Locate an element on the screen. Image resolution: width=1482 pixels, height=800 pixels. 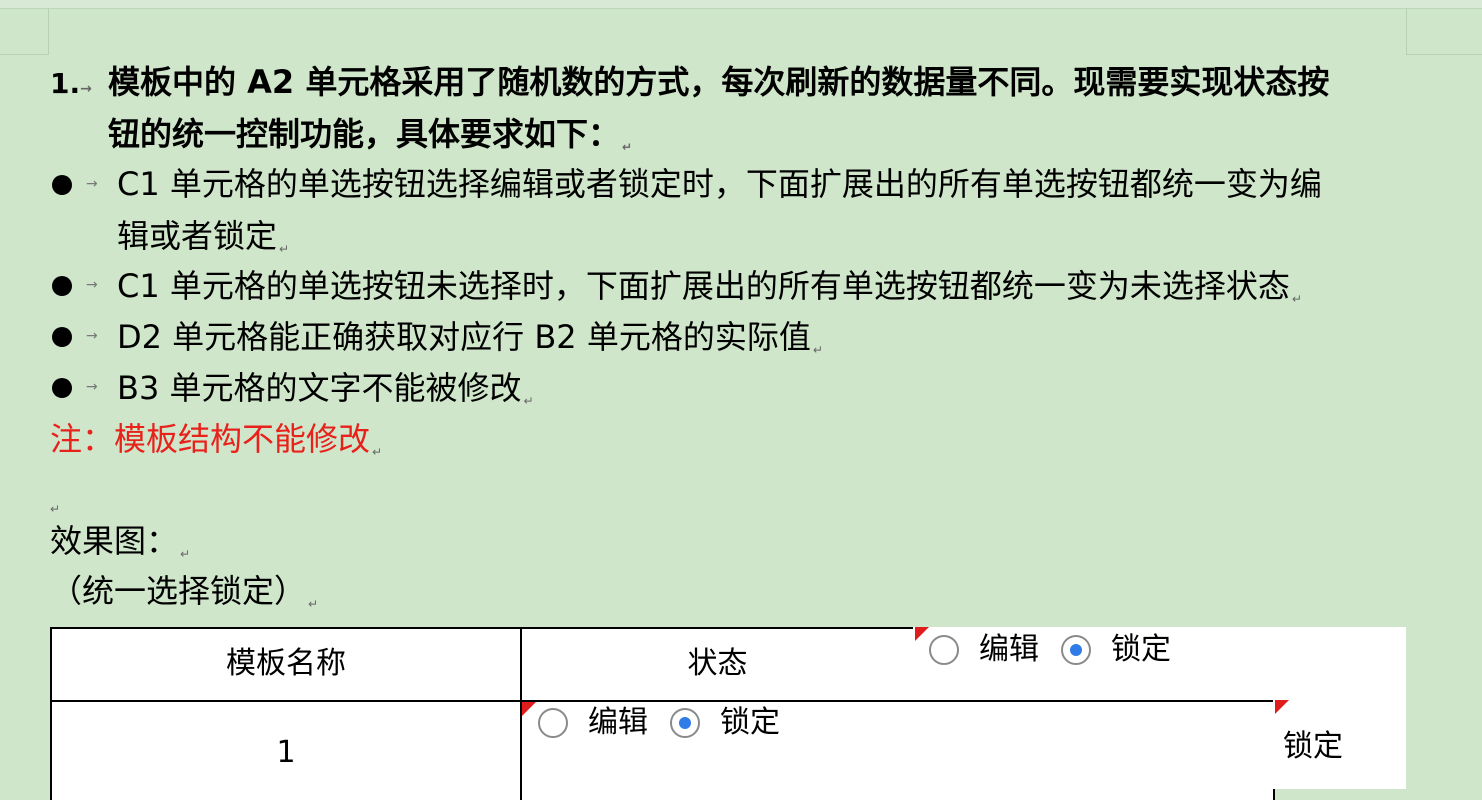
bullet-4-line: B3 单元格的文字不能被修改 ↵ is located at coordinates (325, 388).